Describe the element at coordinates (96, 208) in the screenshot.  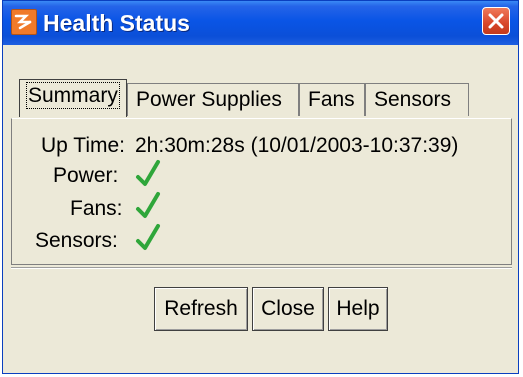
I see `fans-label: Fans:` at that location.